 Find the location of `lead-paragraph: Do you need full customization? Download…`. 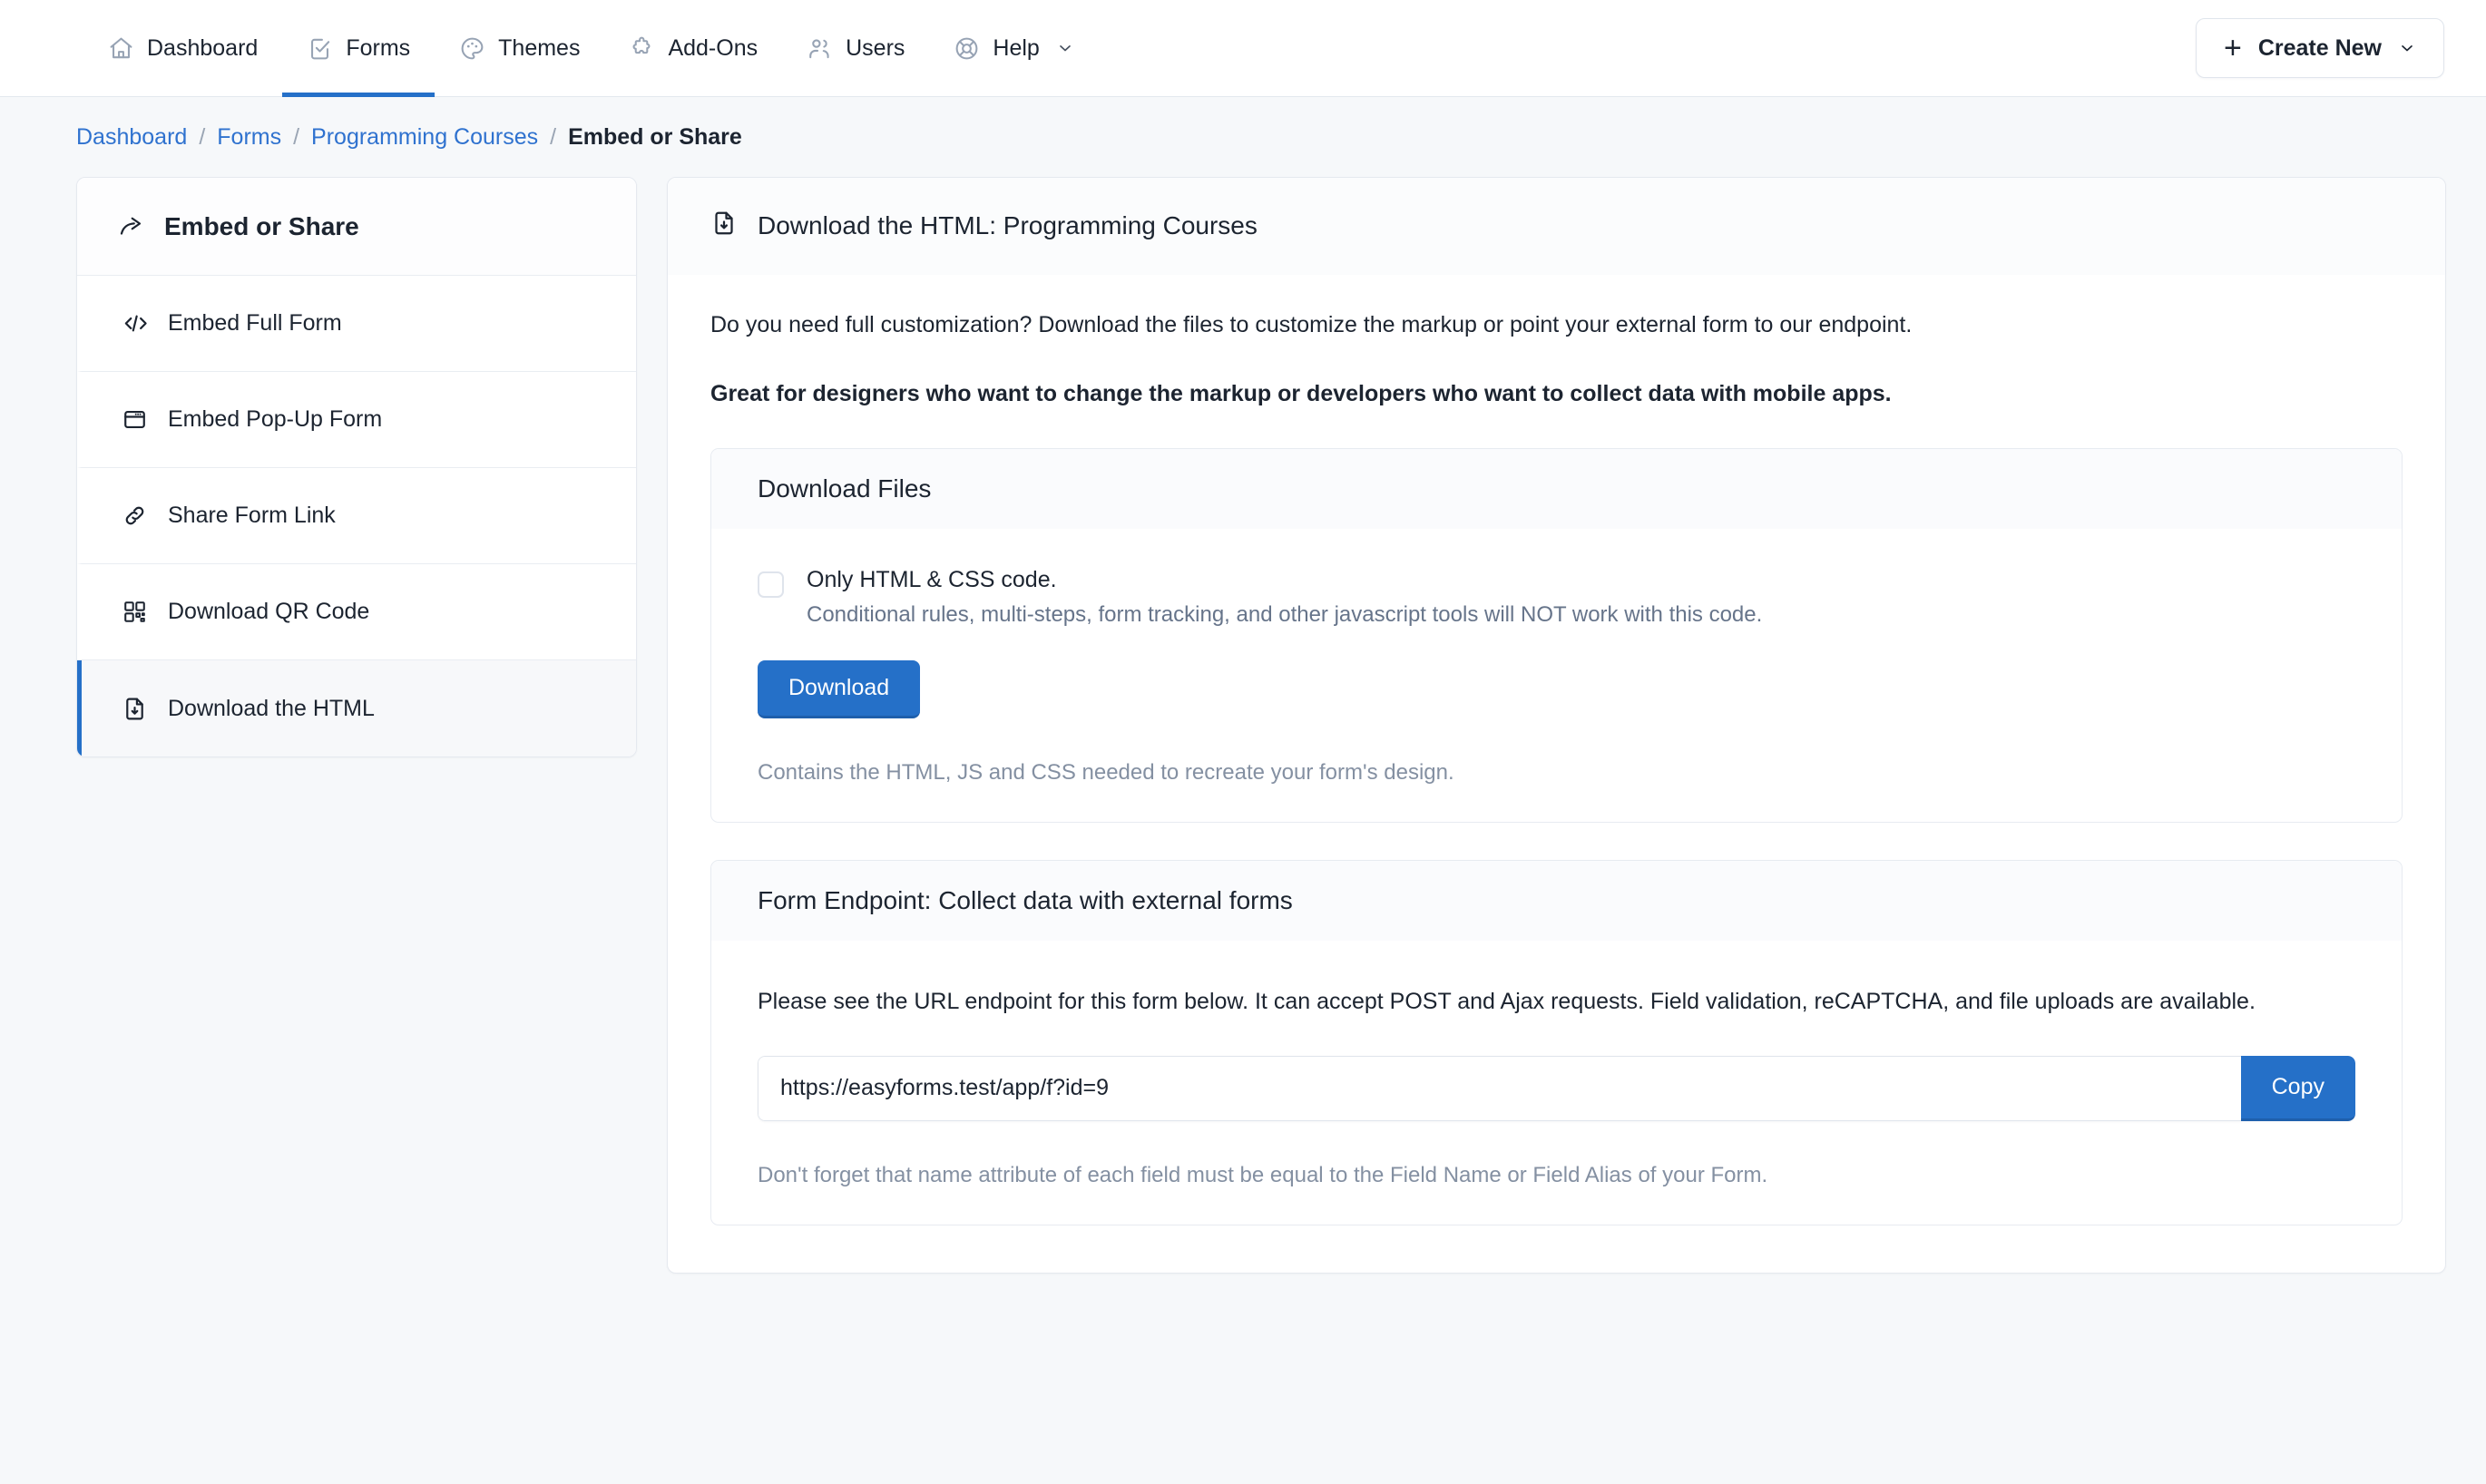

lead-paragraph: Do you need full customization? Download… is located at coordinates (1311, 324).